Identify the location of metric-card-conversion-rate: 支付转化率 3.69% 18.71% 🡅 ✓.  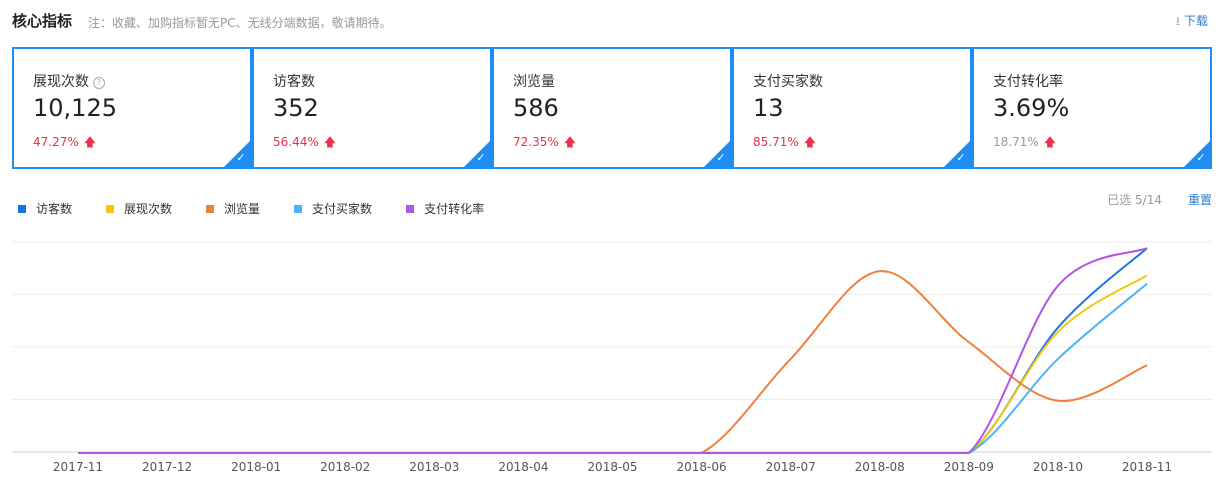
(1092, 108).